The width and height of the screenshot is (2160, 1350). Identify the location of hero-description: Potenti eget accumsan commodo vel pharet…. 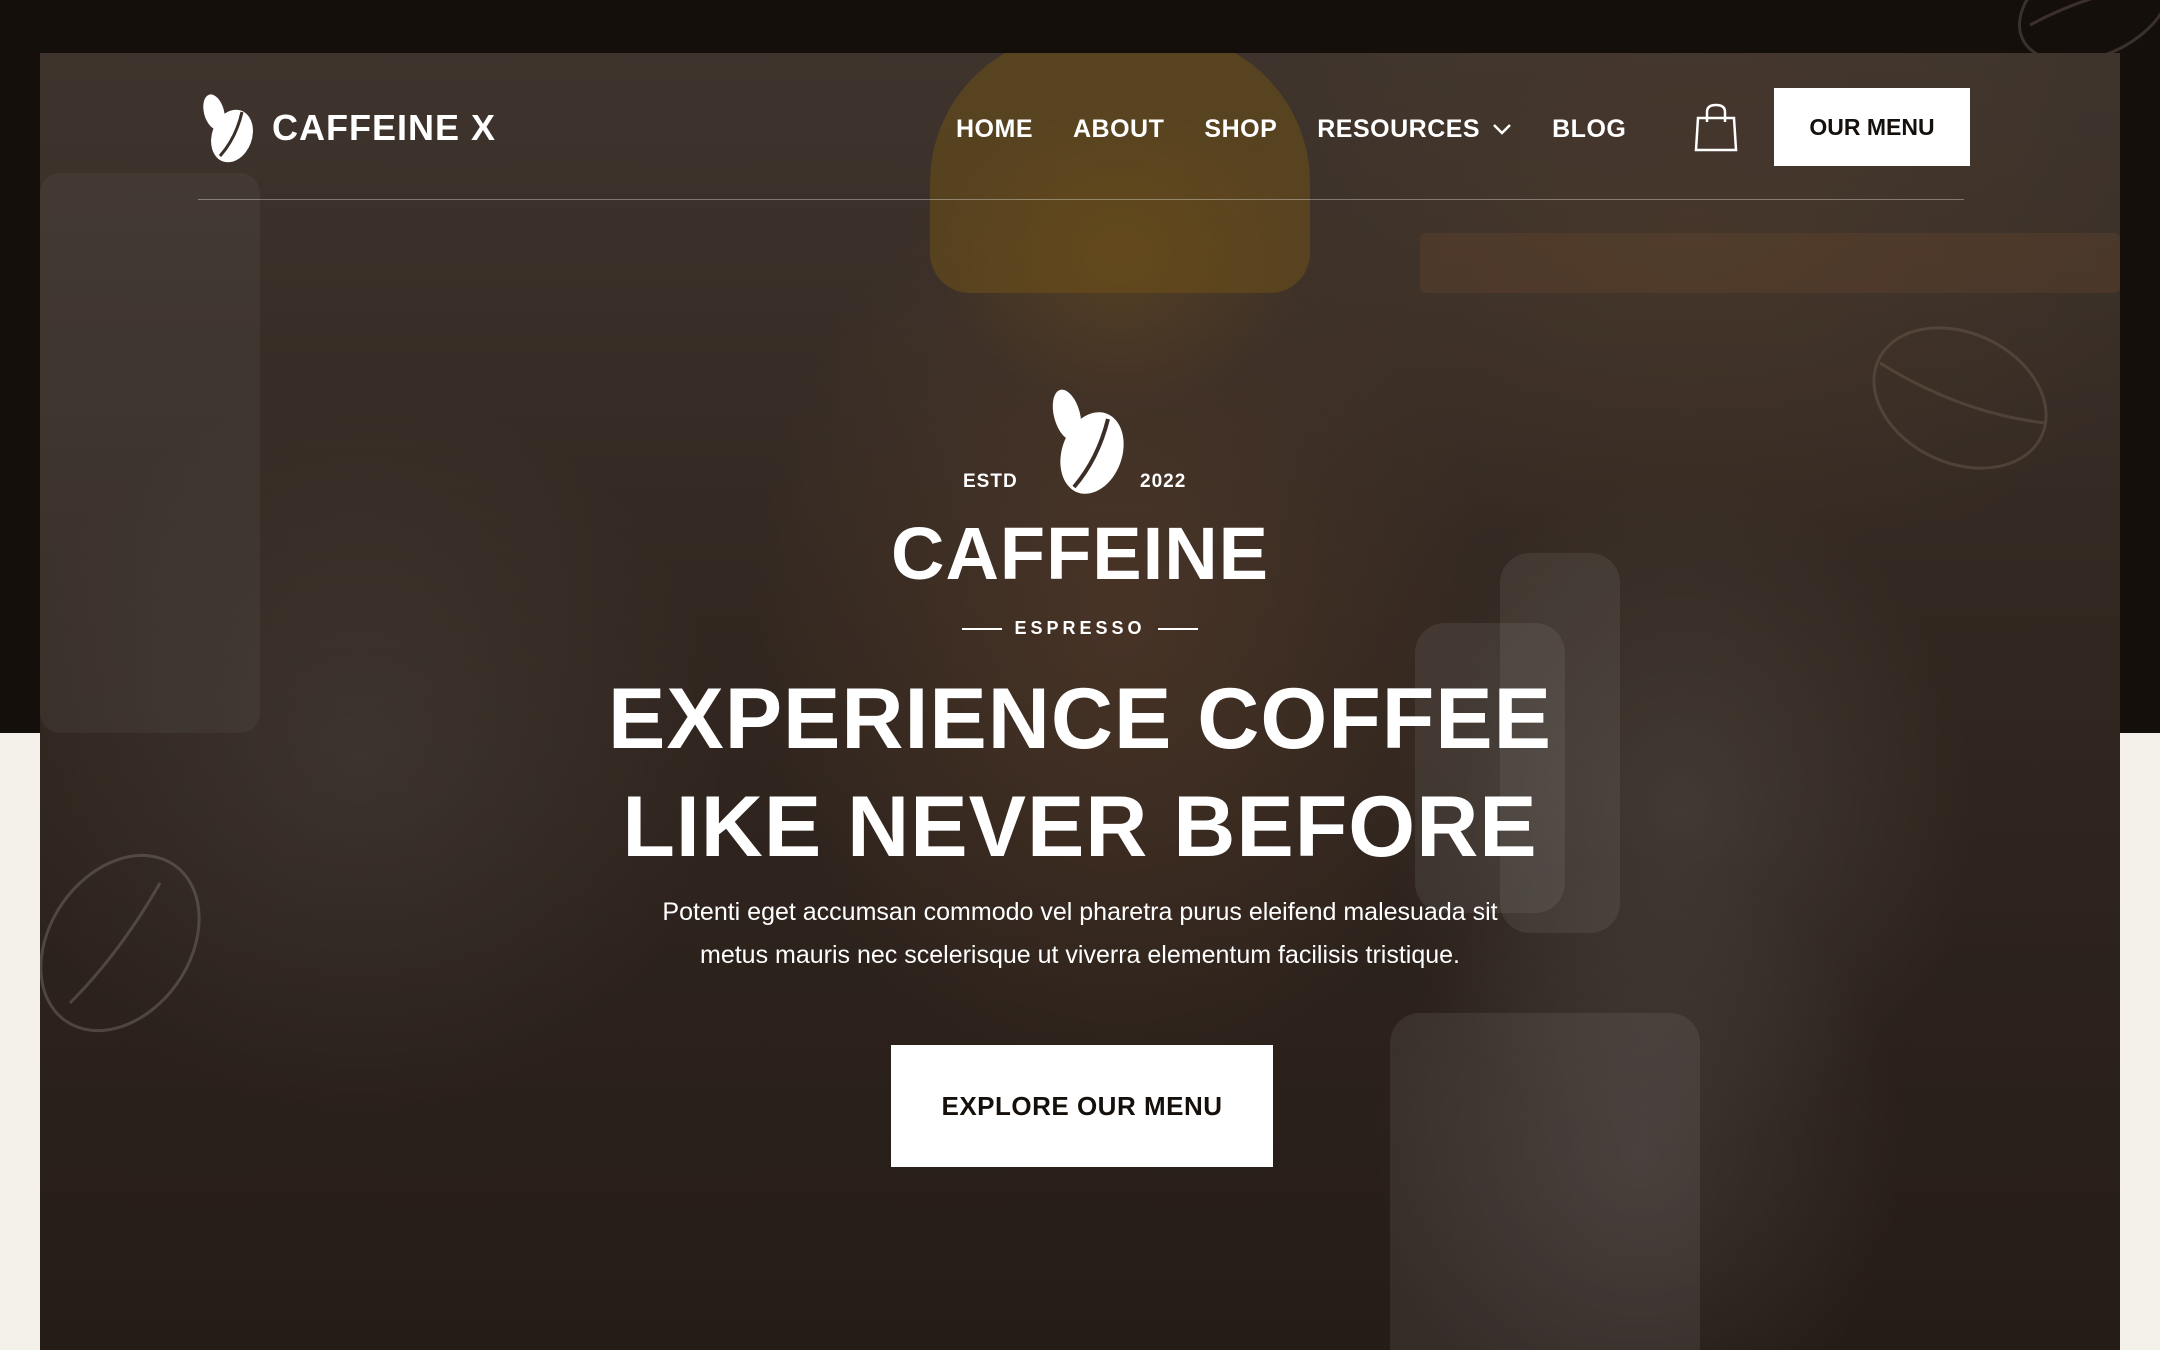
(1080, 934).